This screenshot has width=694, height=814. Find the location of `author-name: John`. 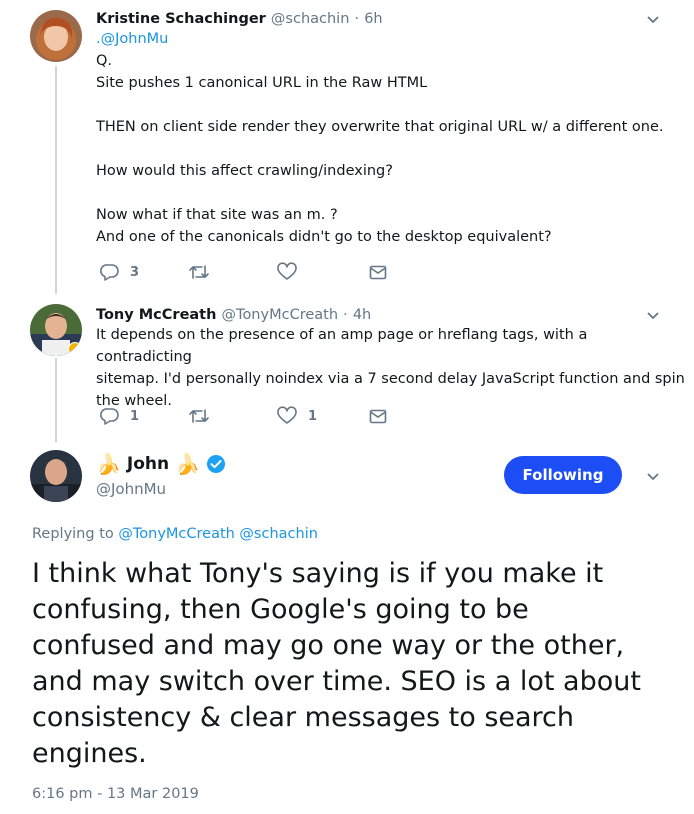

author-name: John is located at coordinates (148, 464).